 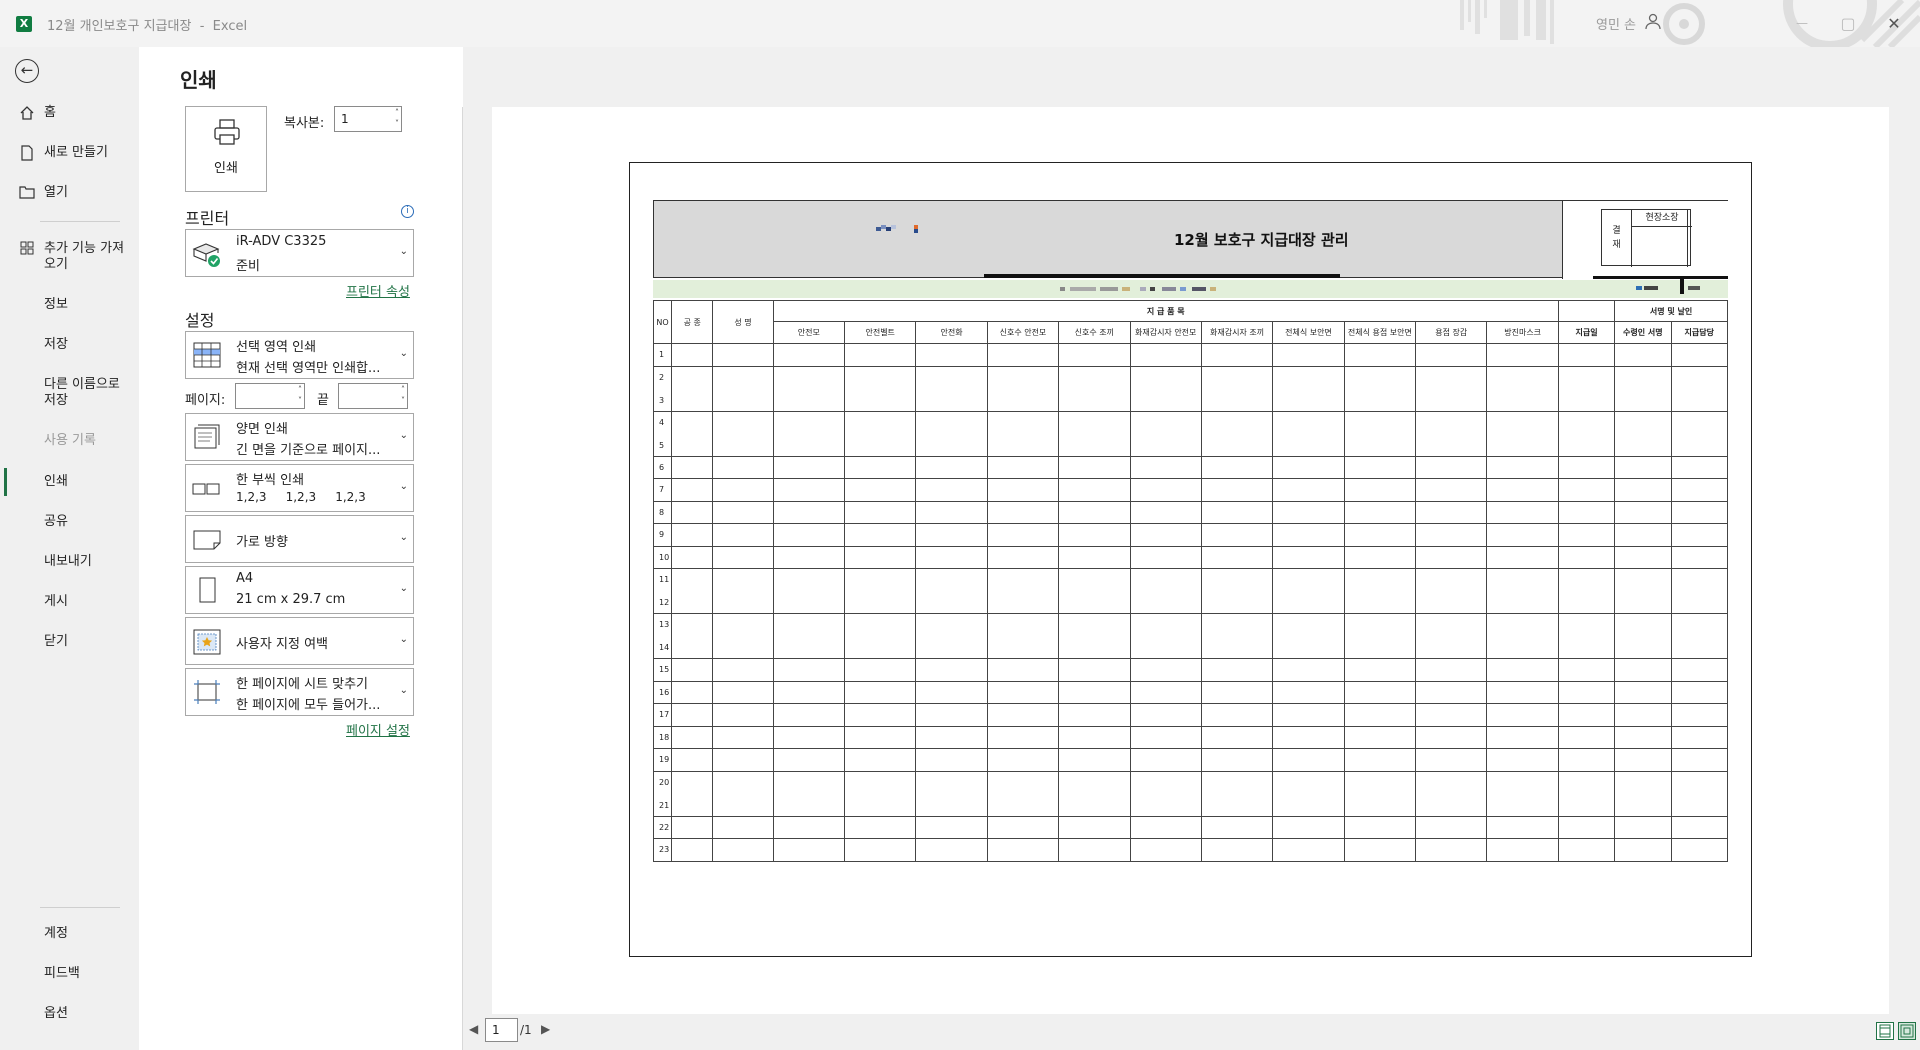 What do you see at coordinates (662, 322) in the screenshot?
I see `col-no: NO` at bounding box center [662, 322].